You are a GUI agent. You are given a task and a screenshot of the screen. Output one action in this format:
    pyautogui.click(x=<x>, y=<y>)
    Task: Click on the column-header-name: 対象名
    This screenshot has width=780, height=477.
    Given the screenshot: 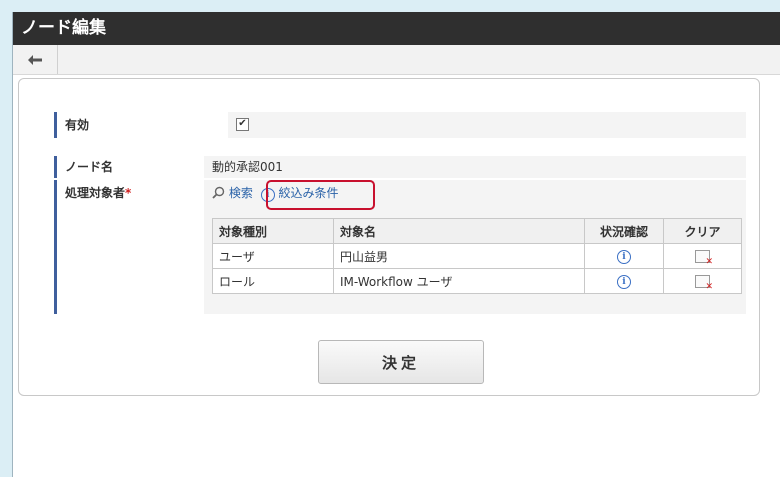 What is the action you would take?
    pyautogui.click(x=459, y=231)
    